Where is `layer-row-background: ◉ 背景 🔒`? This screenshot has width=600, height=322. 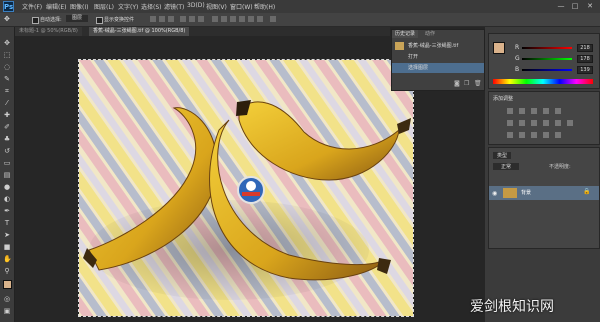
layer-row-background: ◉ 背景 🔒 is located at coordinates (544, 193).